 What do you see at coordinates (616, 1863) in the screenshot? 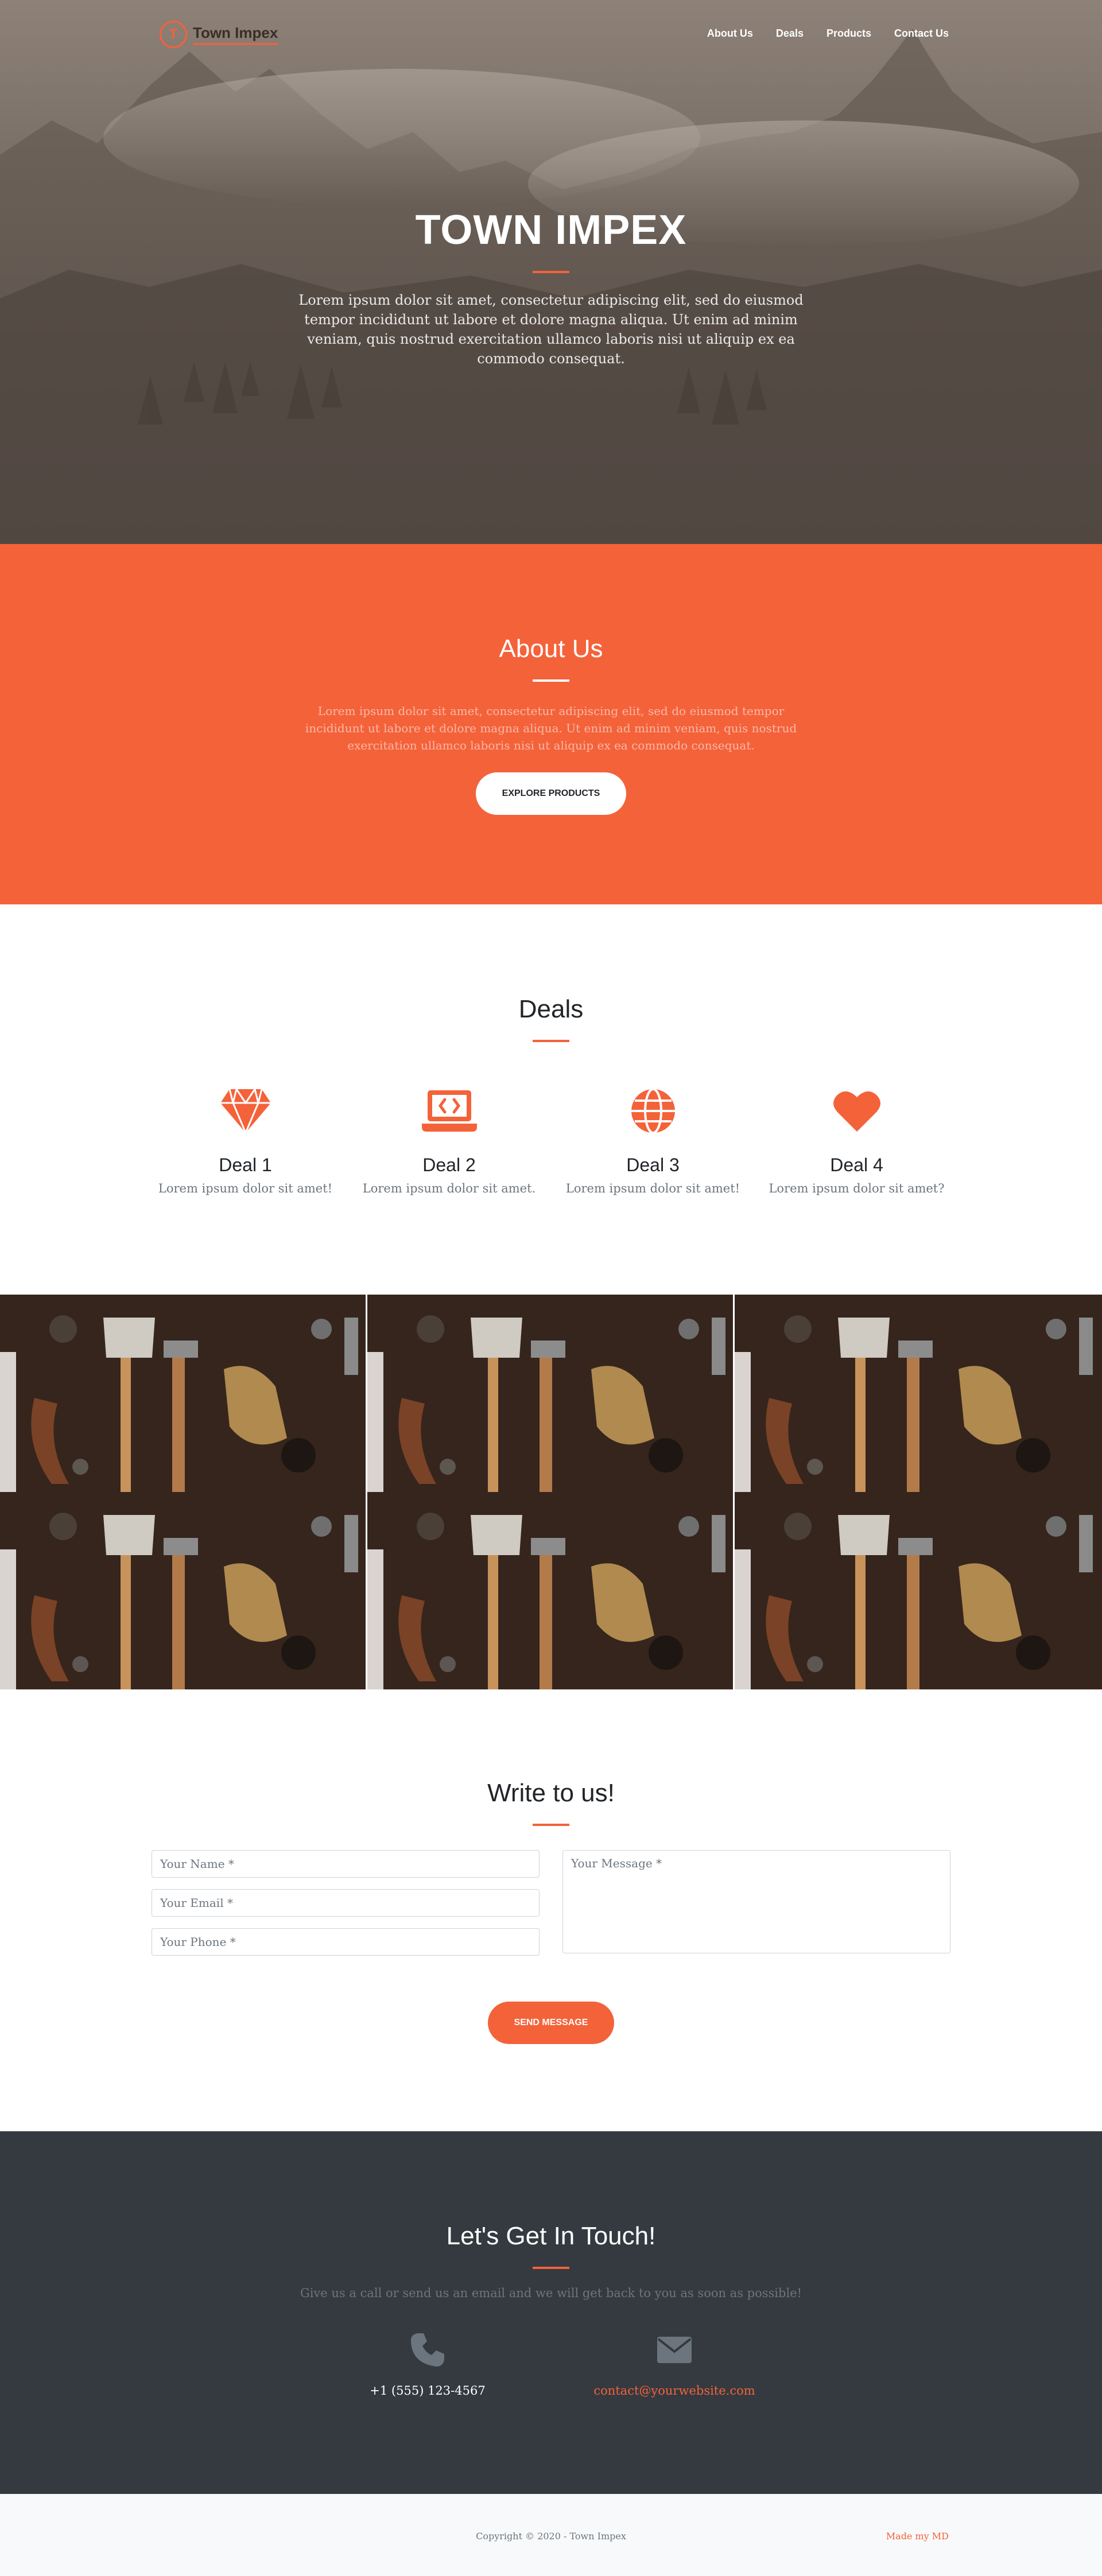
I see `message-placeholder: Your Message *` at bounding box center [616, 1863].